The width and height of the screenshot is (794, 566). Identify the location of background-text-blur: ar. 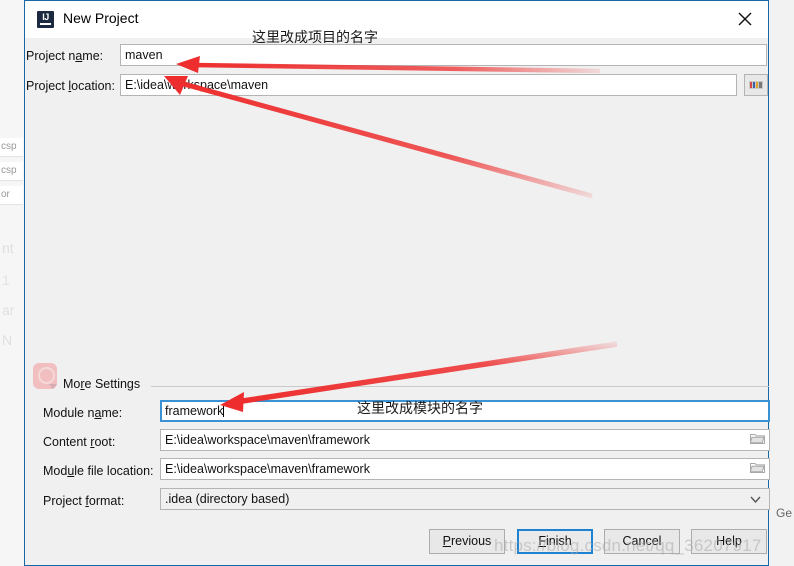
(8, 310).